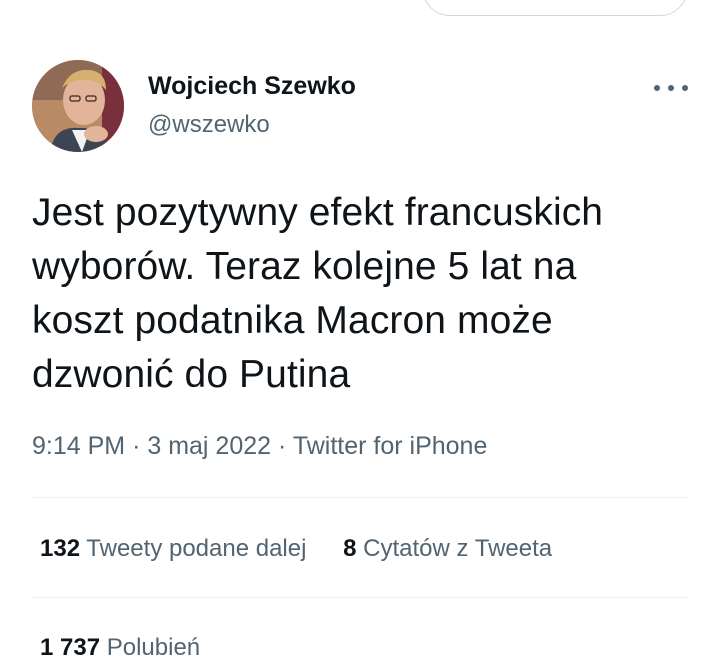 Image resolution: width=720 pixels, height=662 pixels. I want to click on tweet-text-line: koszt podatnika Macron może, so click(292, 320).